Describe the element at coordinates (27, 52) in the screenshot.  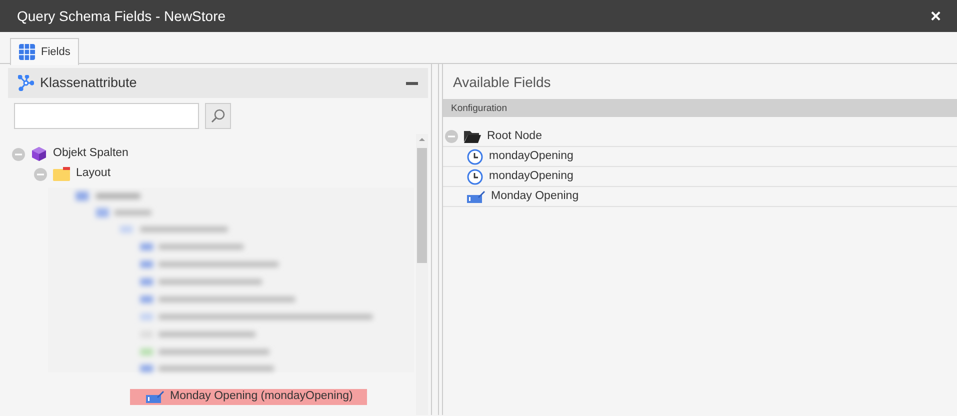
I see `grid-icon` at that location.